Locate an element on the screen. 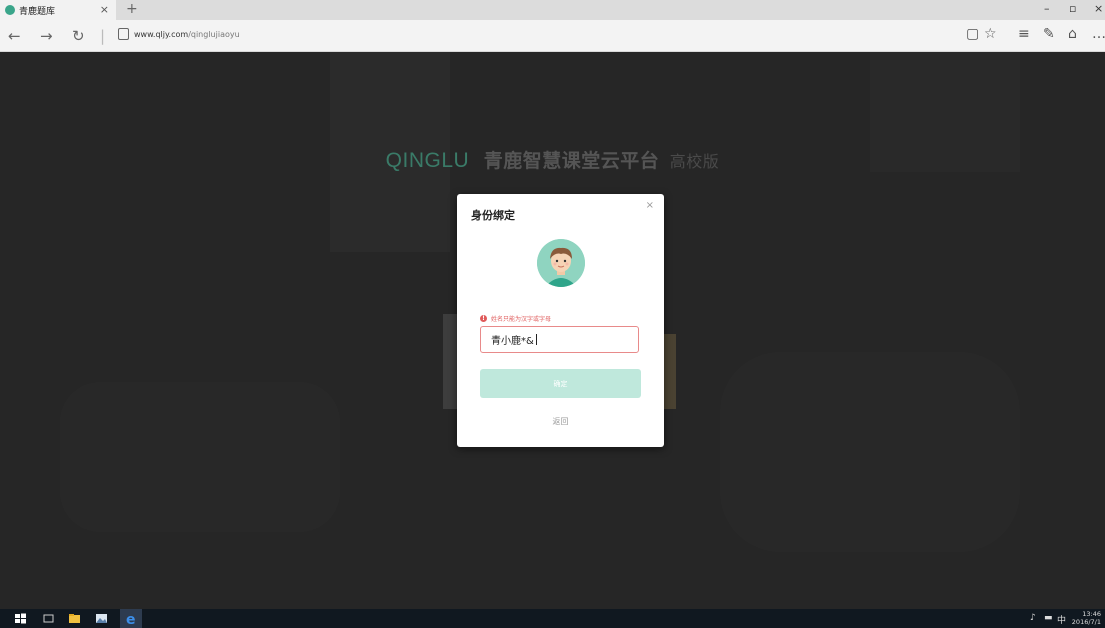 The image size is (1105, 628). brand-header: QINGLU 青鹿智慧课堂云平台 高校版 is located at coordinates (552, 159).